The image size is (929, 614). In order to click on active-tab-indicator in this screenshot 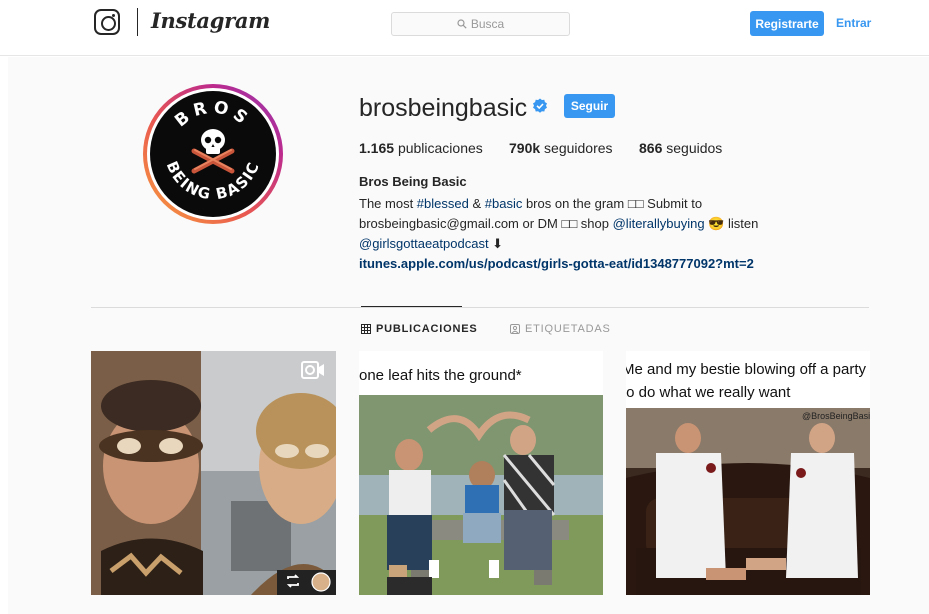, I will do `click(411, 306)`.